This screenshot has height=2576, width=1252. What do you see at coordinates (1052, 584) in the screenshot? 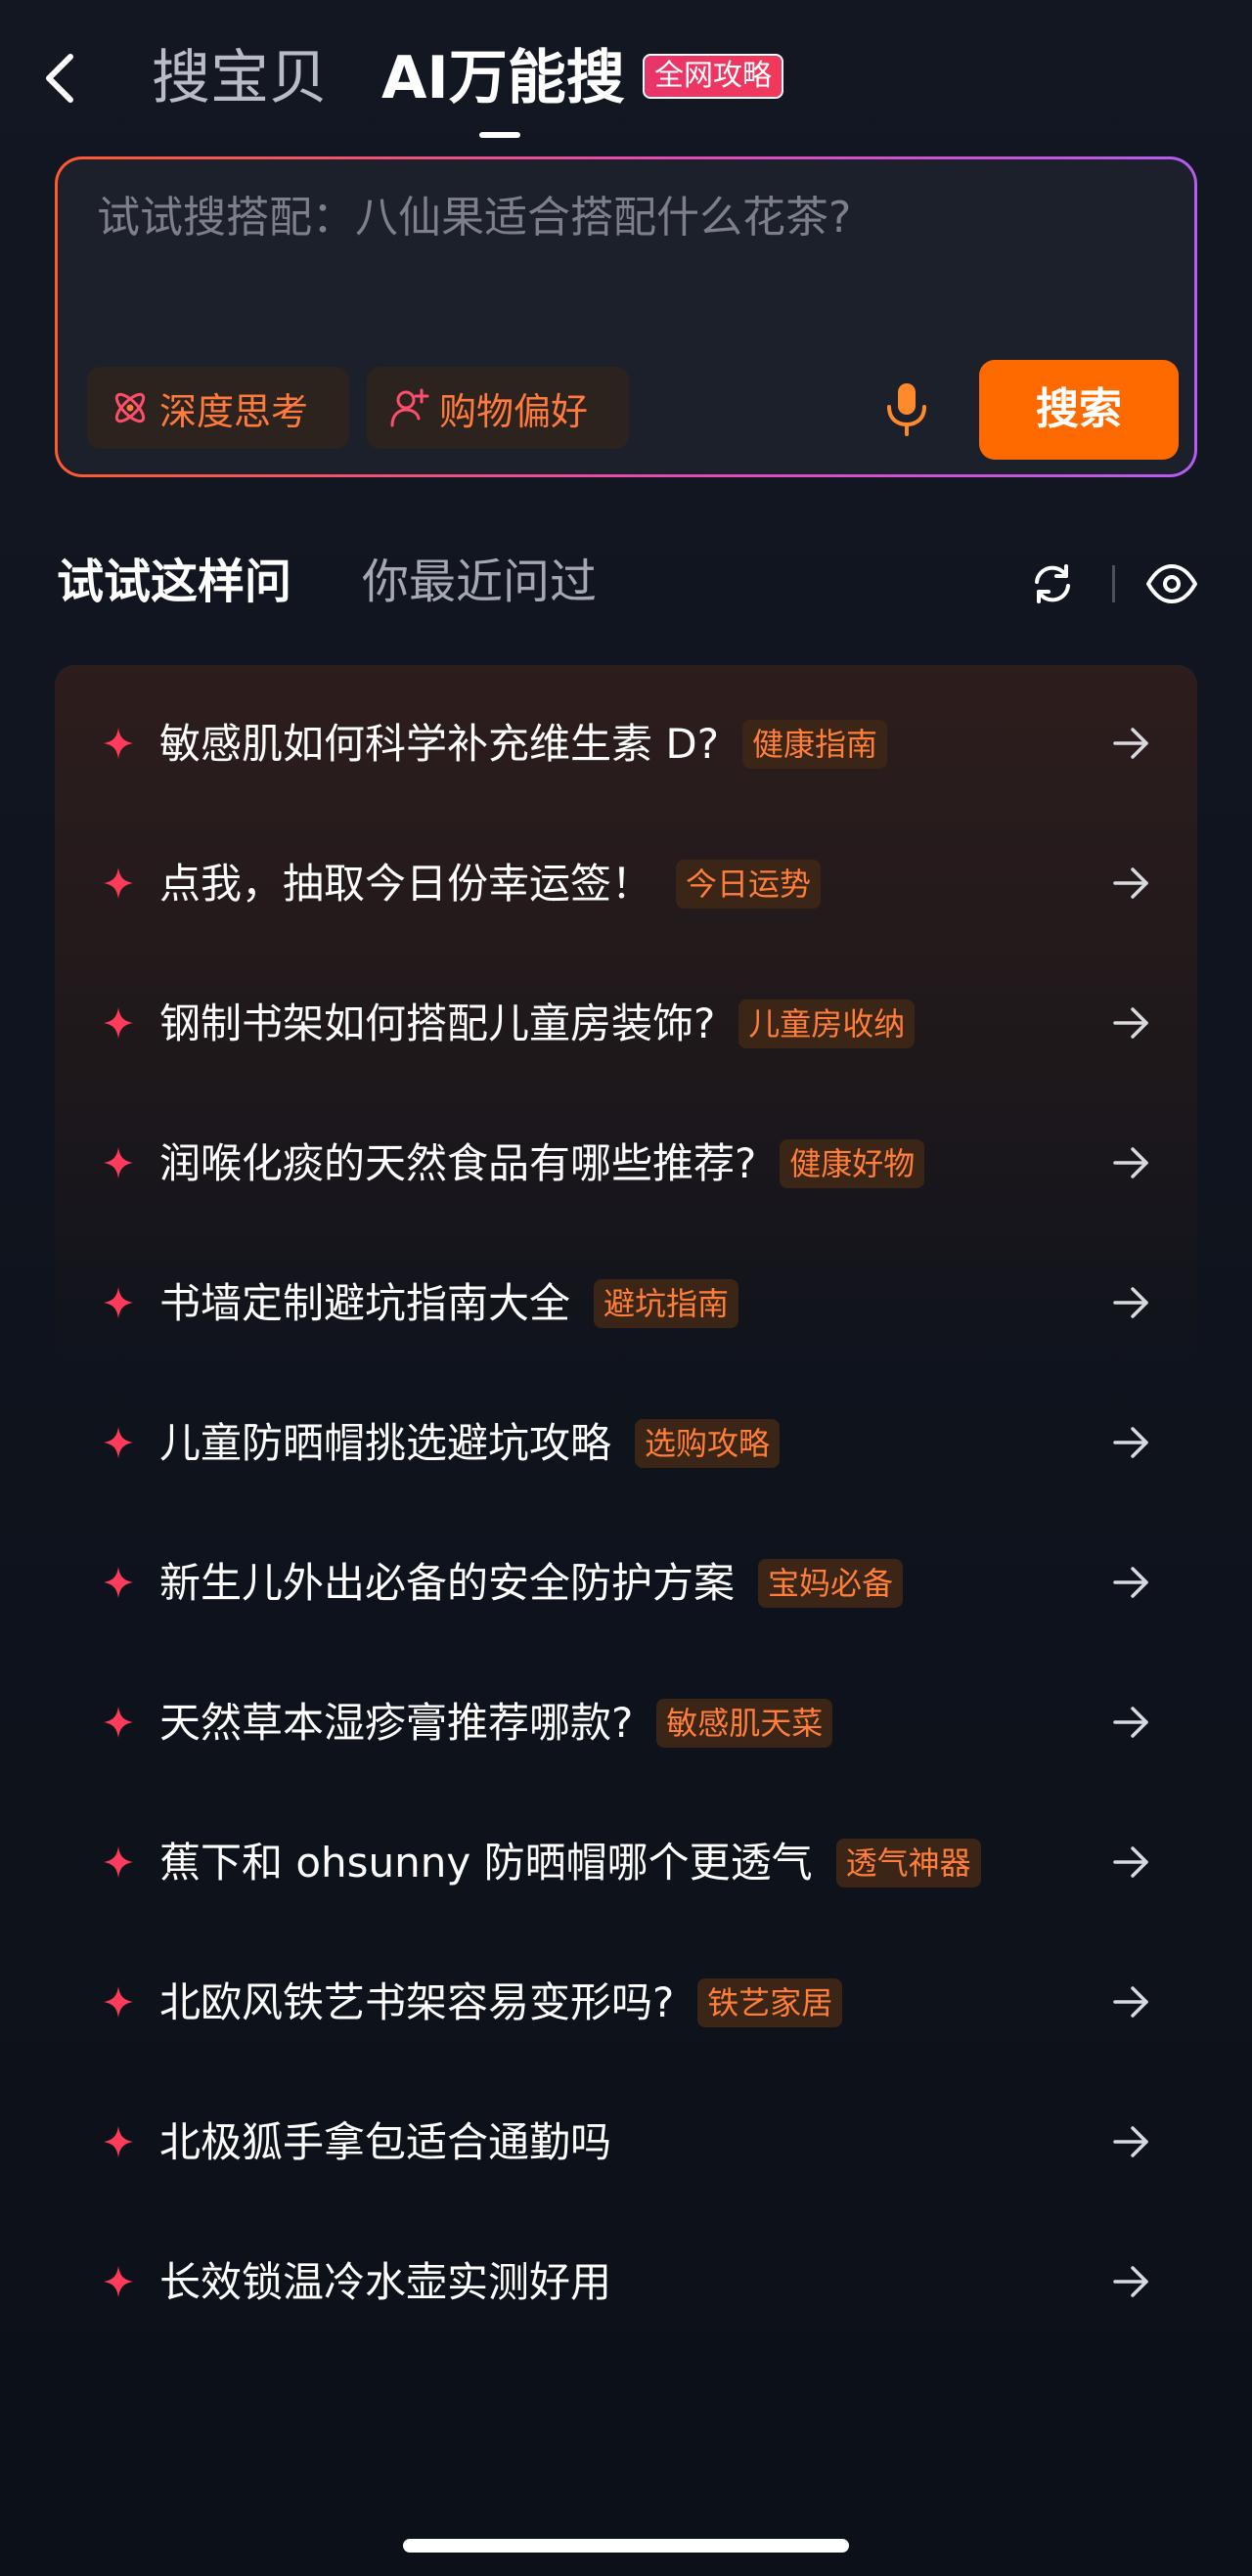
I see `refresh-icon` at bounding box center [1052, 584].